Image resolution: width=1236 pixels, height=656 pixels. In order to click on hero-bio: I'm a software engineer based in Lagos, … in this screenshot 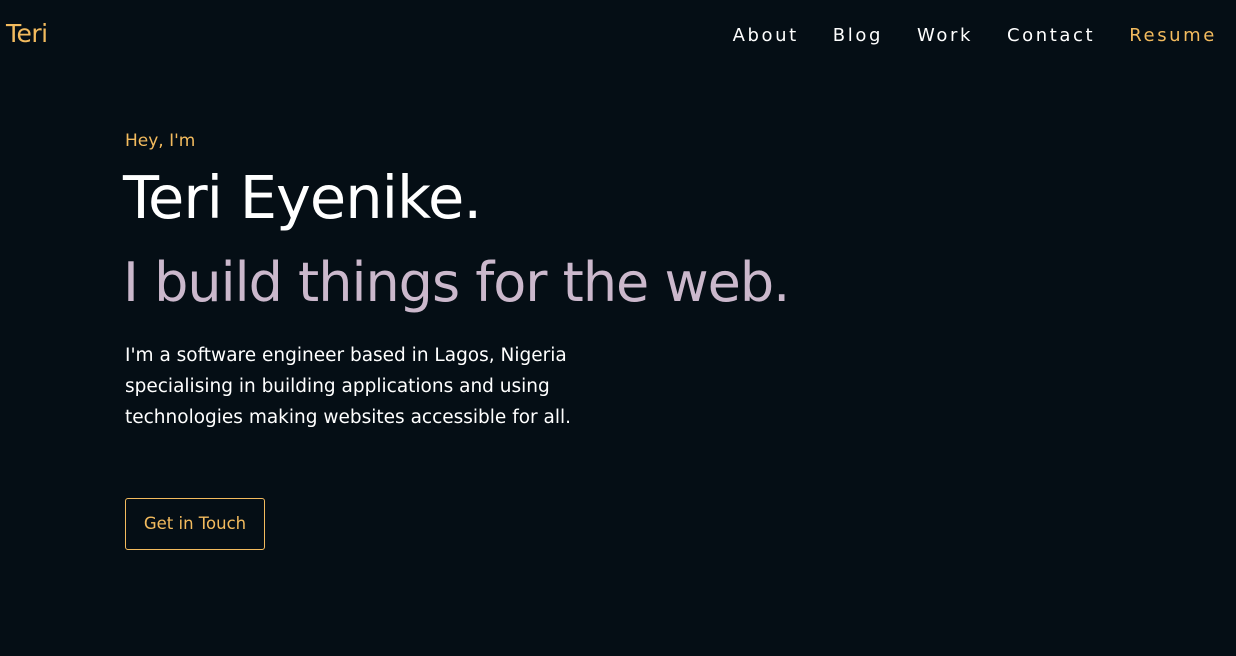, I will do `click(348, 386)`.